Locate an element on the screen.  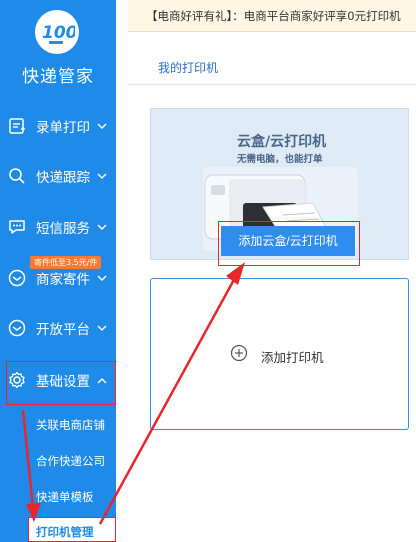
nav-basic-settings: 基础设置 is located at coordinates (58, 380).